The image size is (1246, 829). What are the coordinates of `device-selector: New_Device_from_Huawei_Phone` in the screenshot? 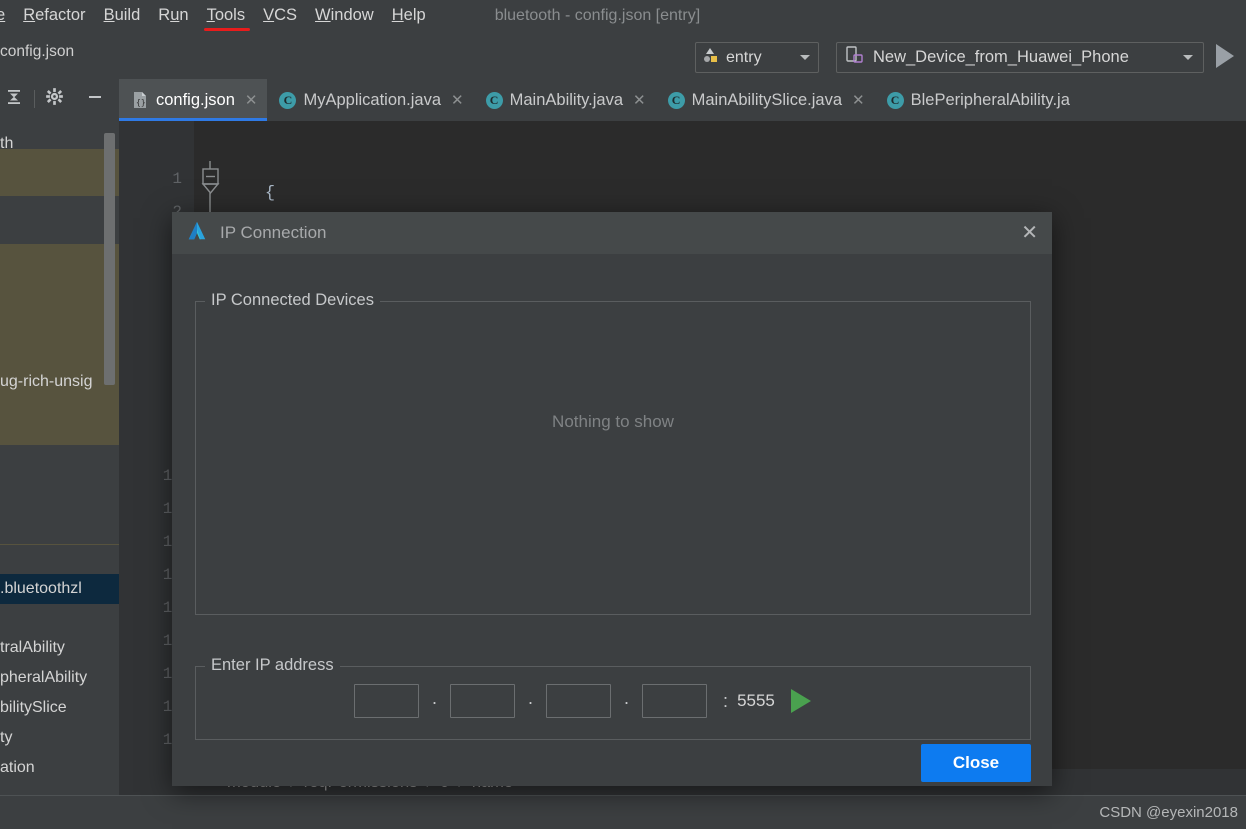 It's located at (1020, 57).